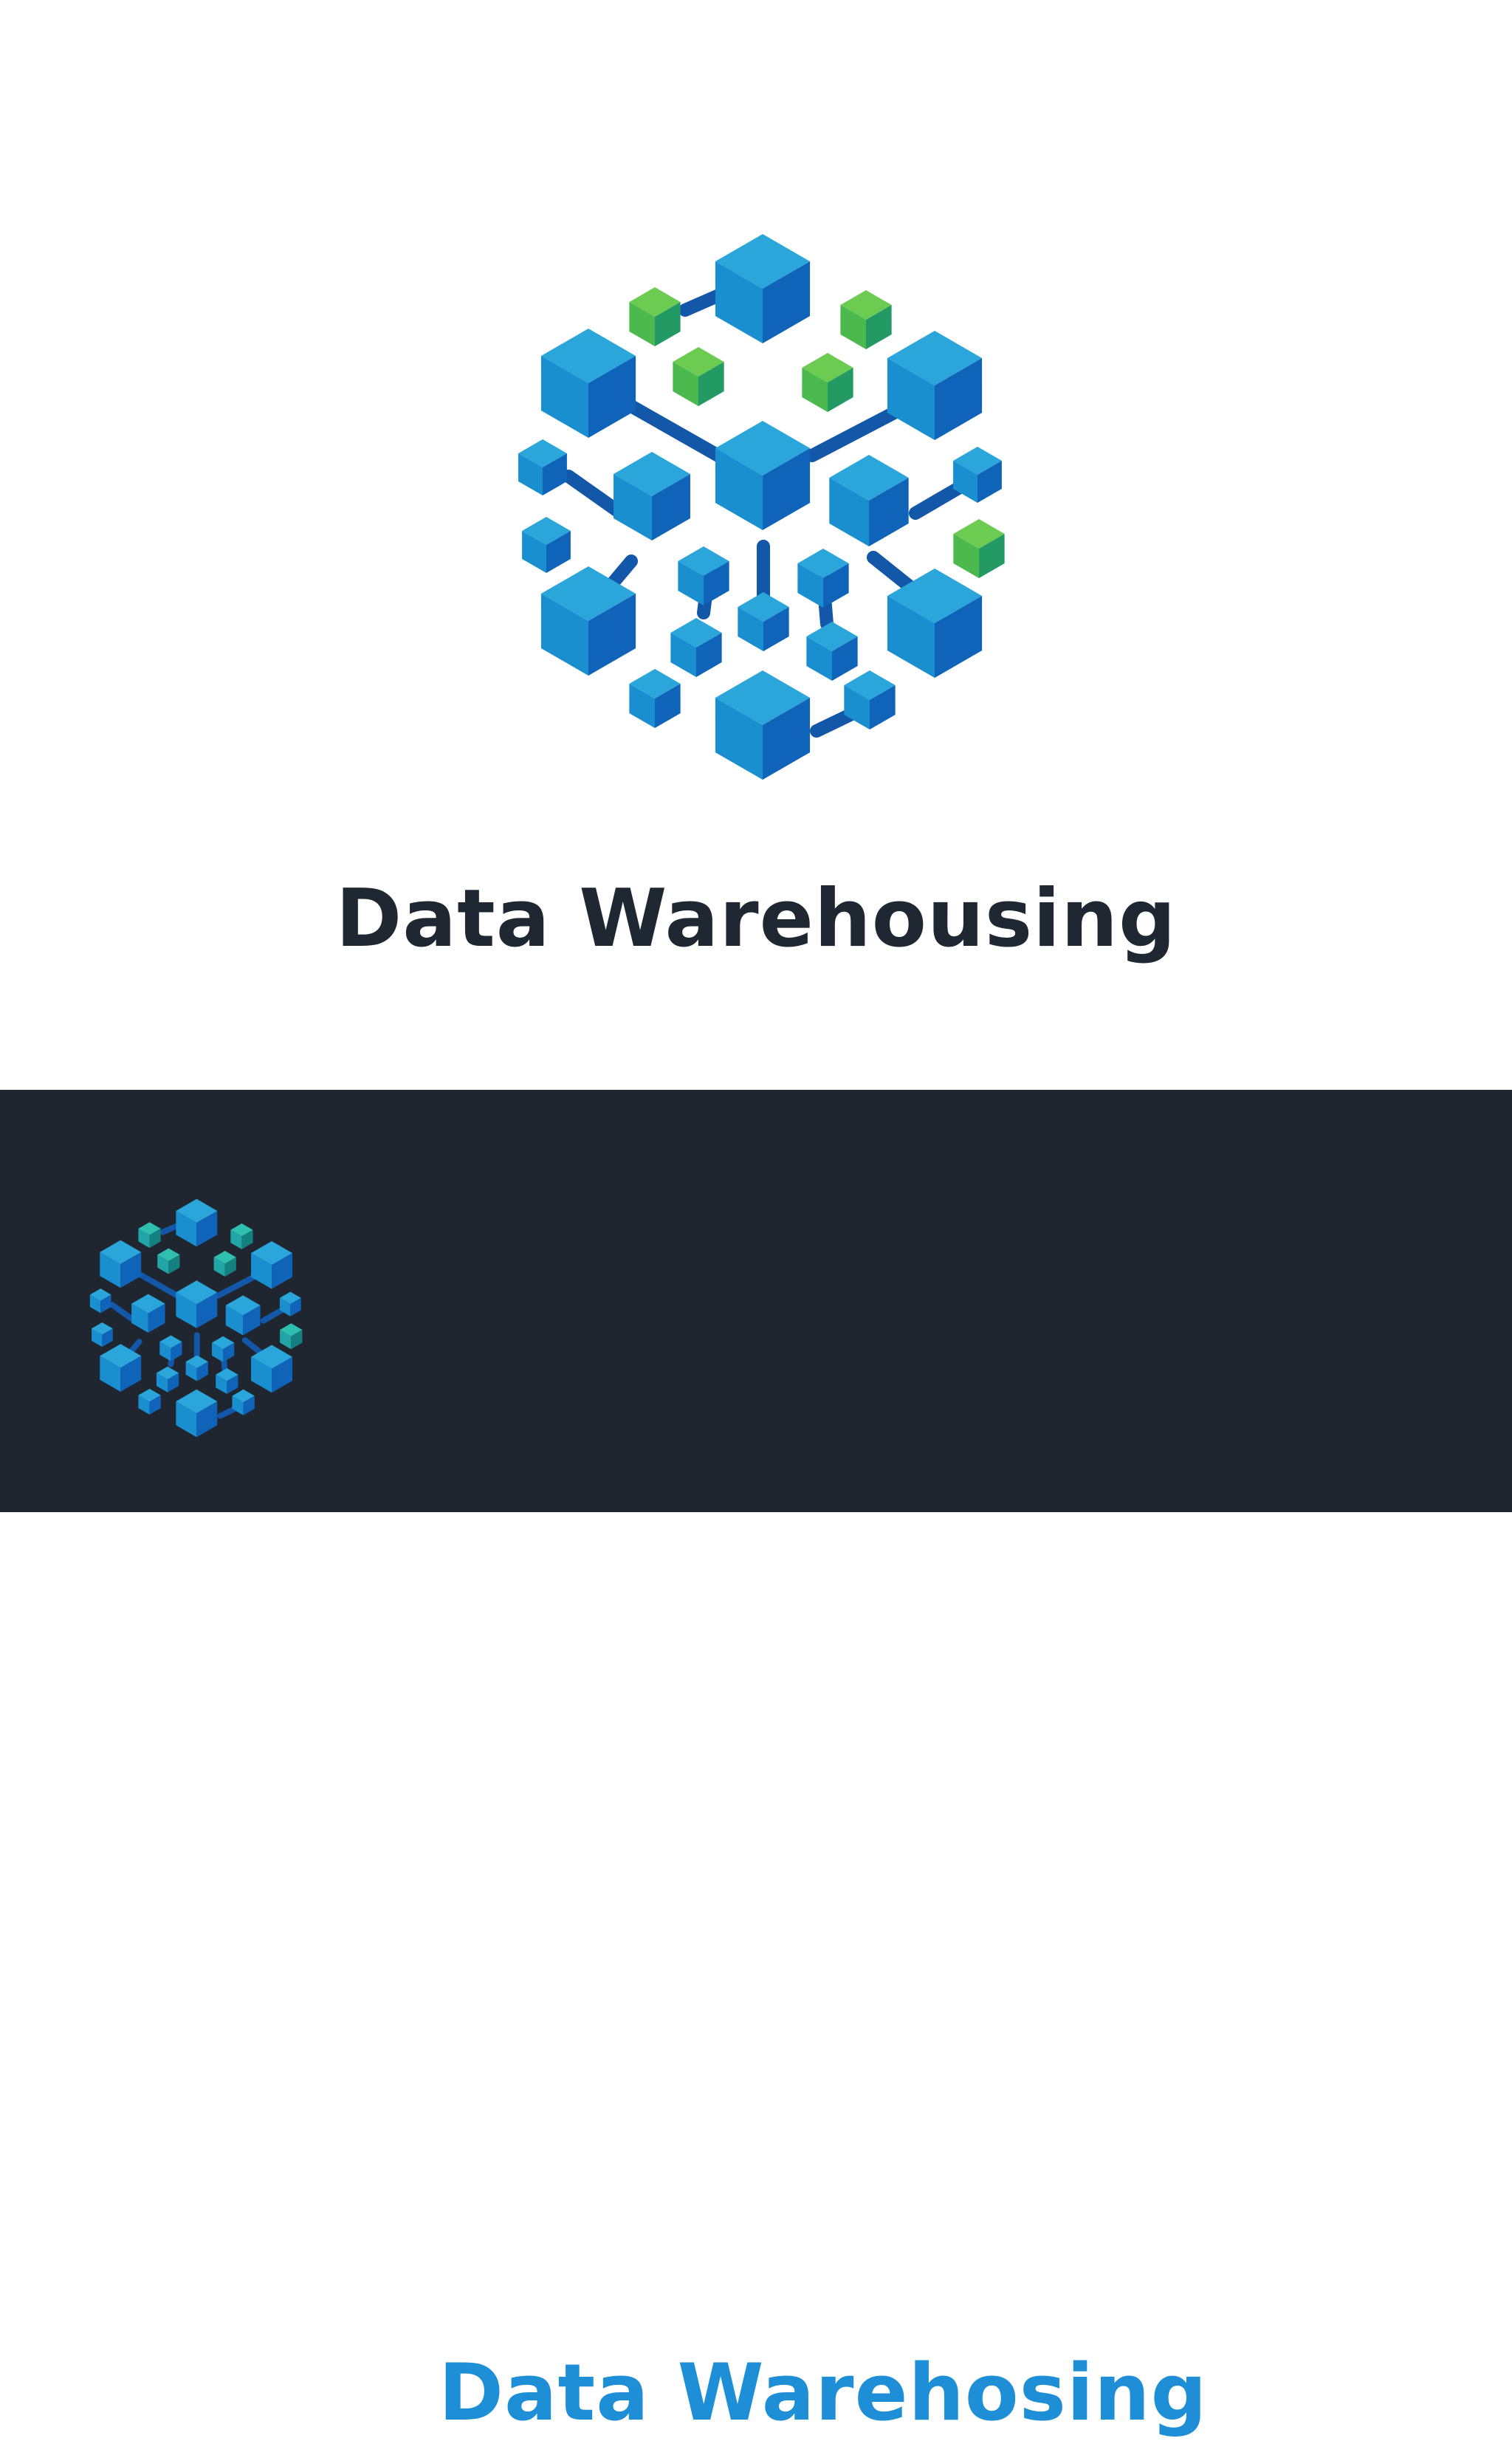  What do you see at coordinates (823, 2392) in the screenshot?
I see `dark-variant-wordmark: Data Warehosing` at bounding box center [823, 2392].